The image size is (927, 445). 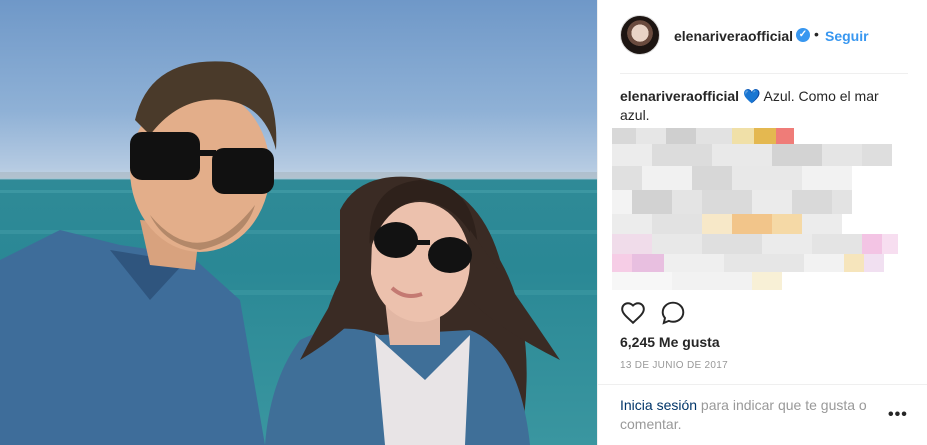 I want to click on login-link: Inicia sesión, so click(x=658, y=405).